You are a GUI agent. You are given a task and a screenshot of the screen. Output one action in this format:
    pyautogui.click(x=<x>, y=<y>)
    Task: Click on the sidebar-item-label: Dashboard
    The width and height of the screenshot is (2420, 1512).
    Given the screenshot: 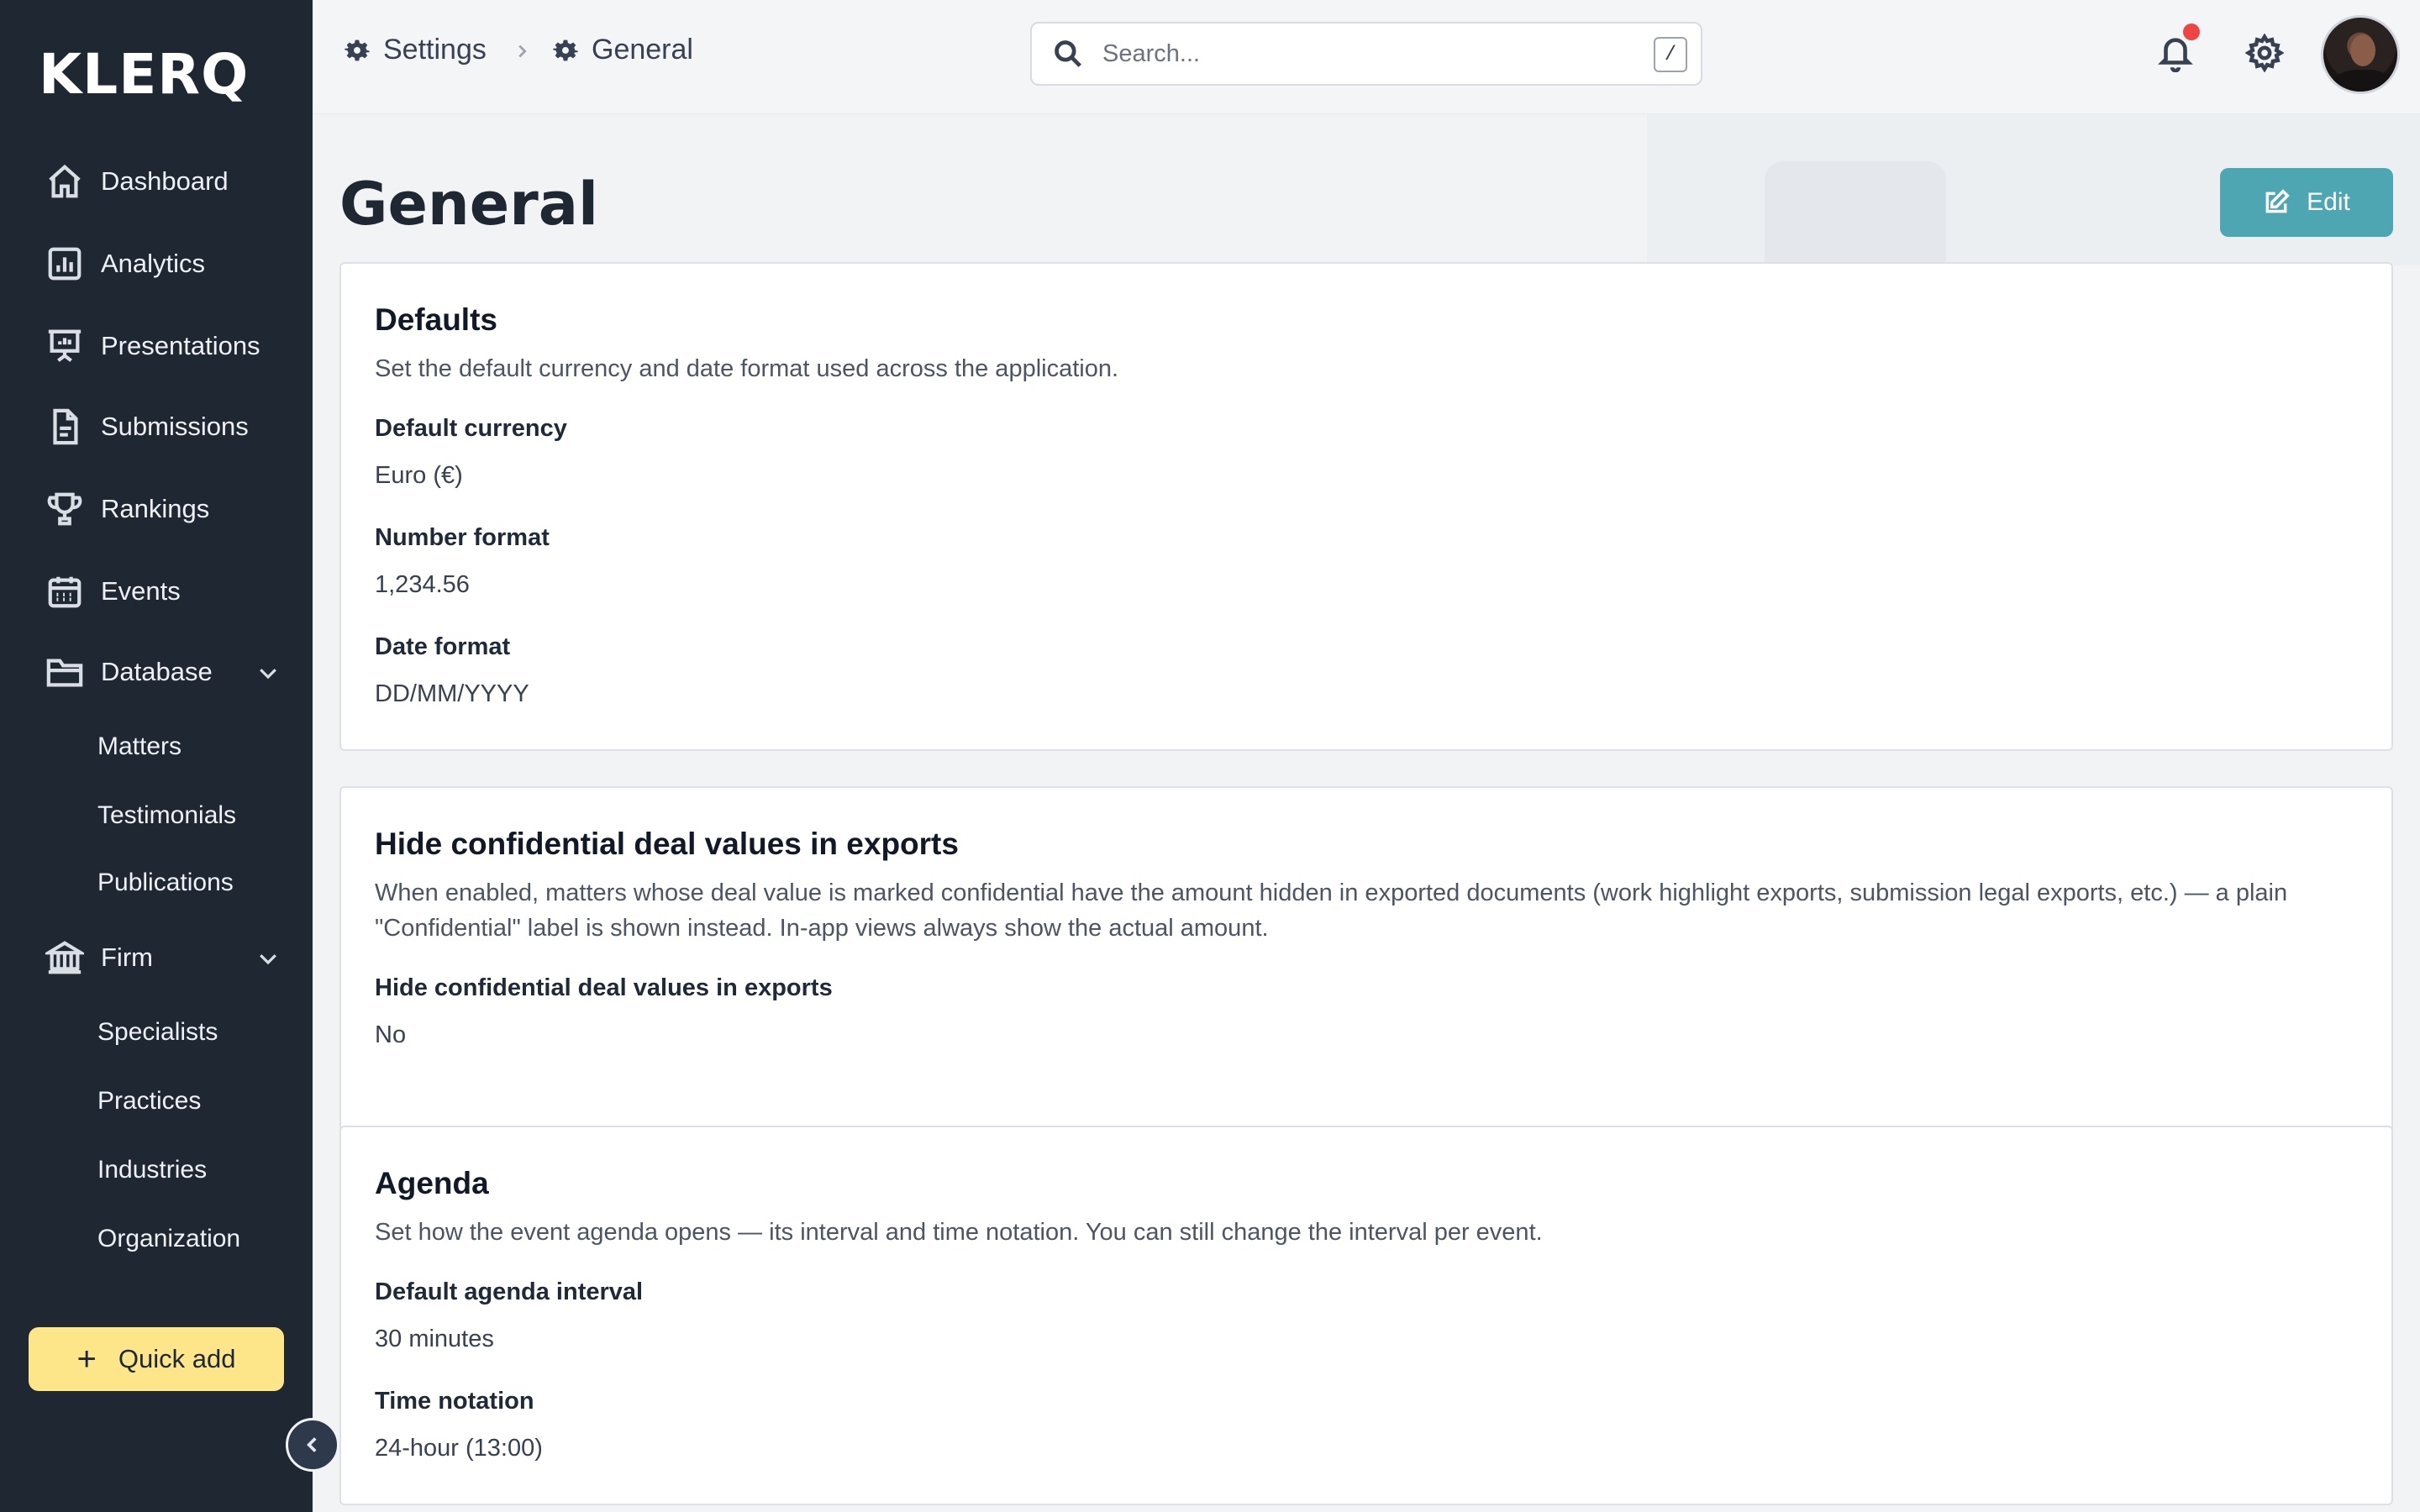 What is the action you would take?
    pyautogui.click(x=165, y=181)
    